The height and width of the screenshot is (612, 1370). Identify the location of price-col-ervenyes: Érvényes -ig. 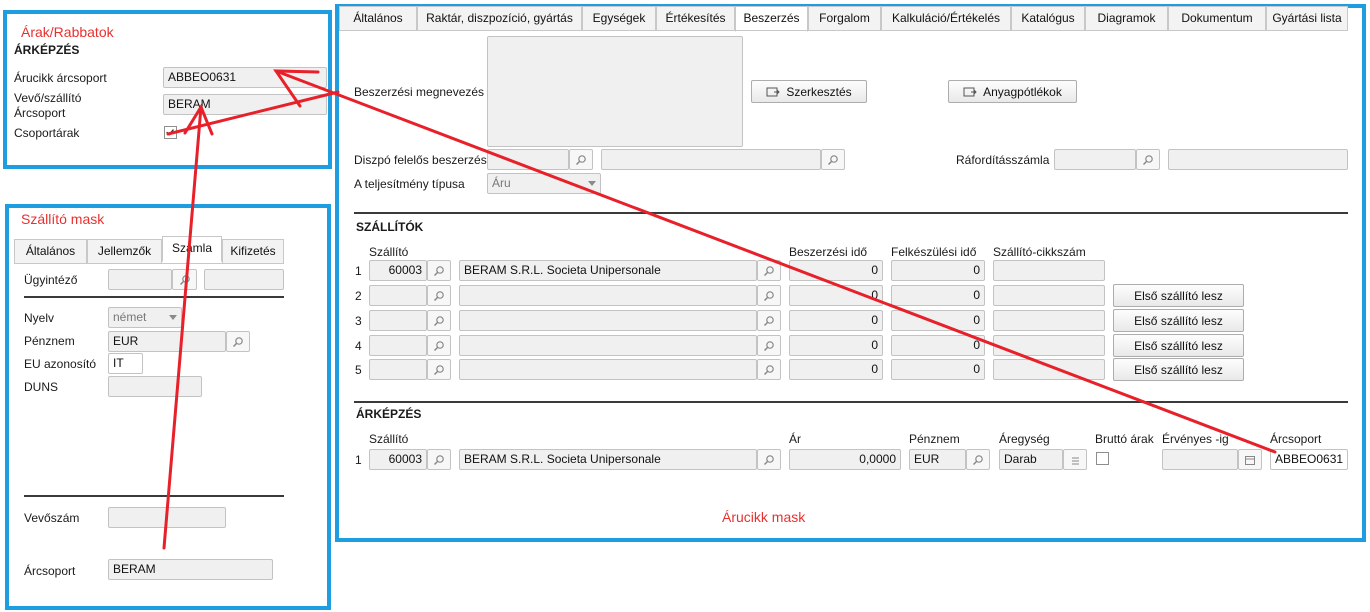
(1195, 439).